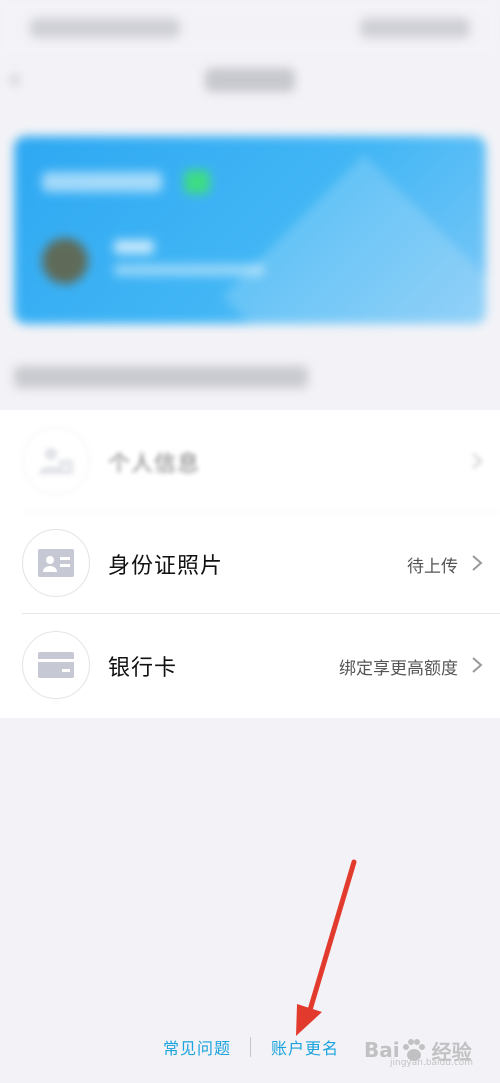  Describe the element at coordinates (56, 461) in the screenshot. I see `person-id-icon` at that location.